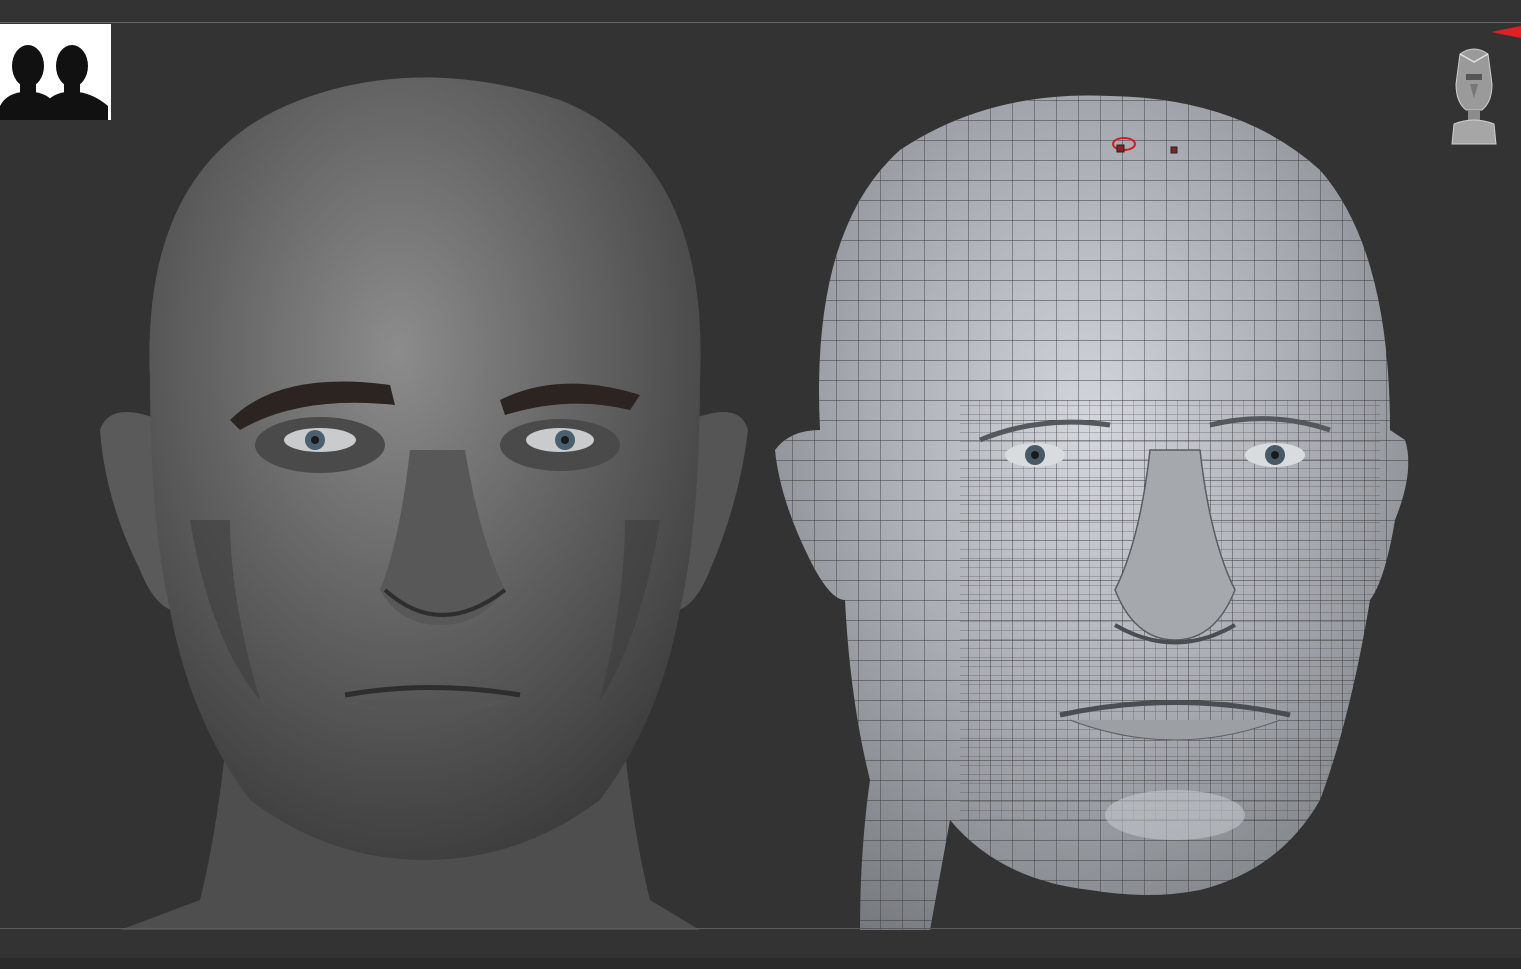 The image size is (1521, 969). I want to click on red-indicator-icon, so click(1505, 33).